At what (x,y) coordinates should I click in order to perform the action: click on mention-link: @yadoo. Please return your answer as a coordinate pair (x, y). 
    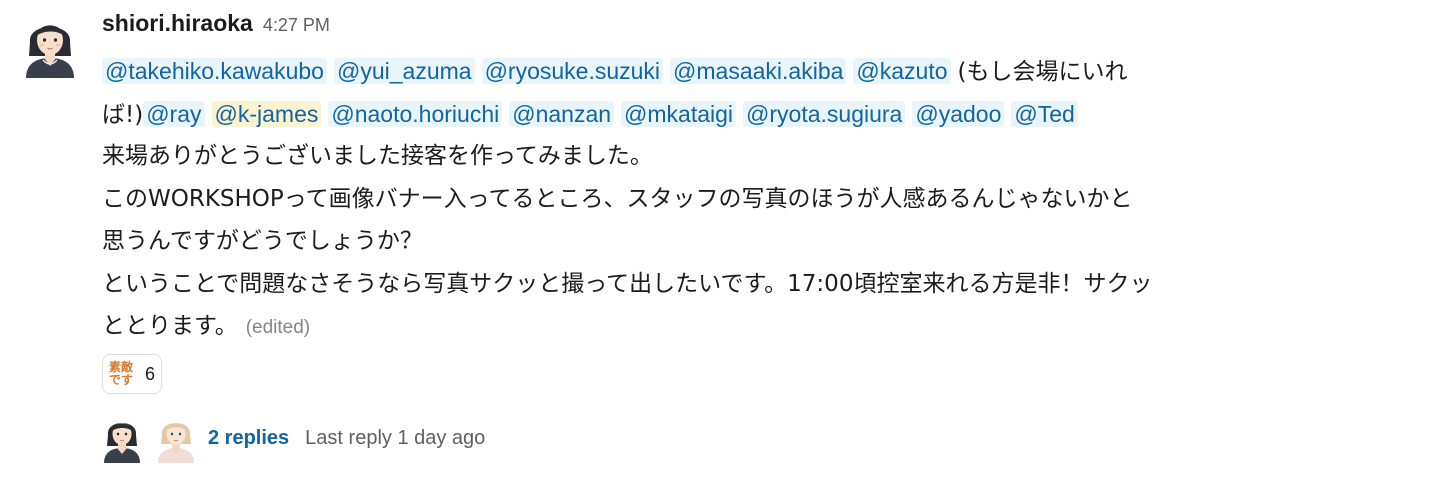
    Looking at the image, I should click on (958, 113).